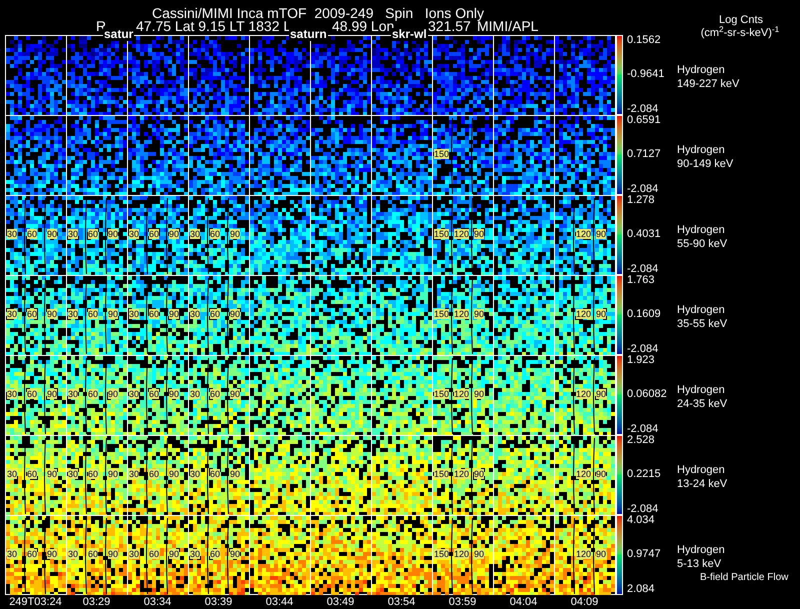 The image size is (800, 609). I want to click on legend-label: B-field Particle Flow, so click(744, 577).